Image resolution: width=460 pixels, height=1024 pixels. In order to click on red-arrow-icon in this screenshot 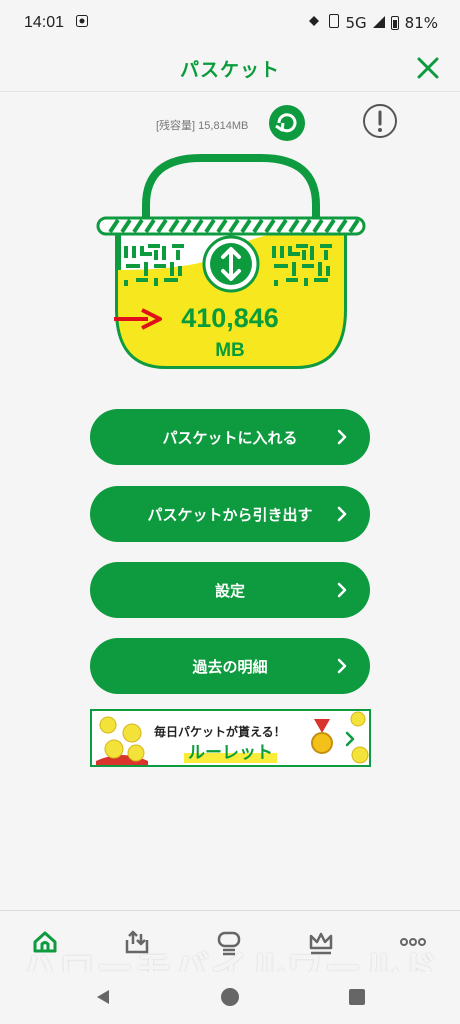, I will do `click(138, 319)`.